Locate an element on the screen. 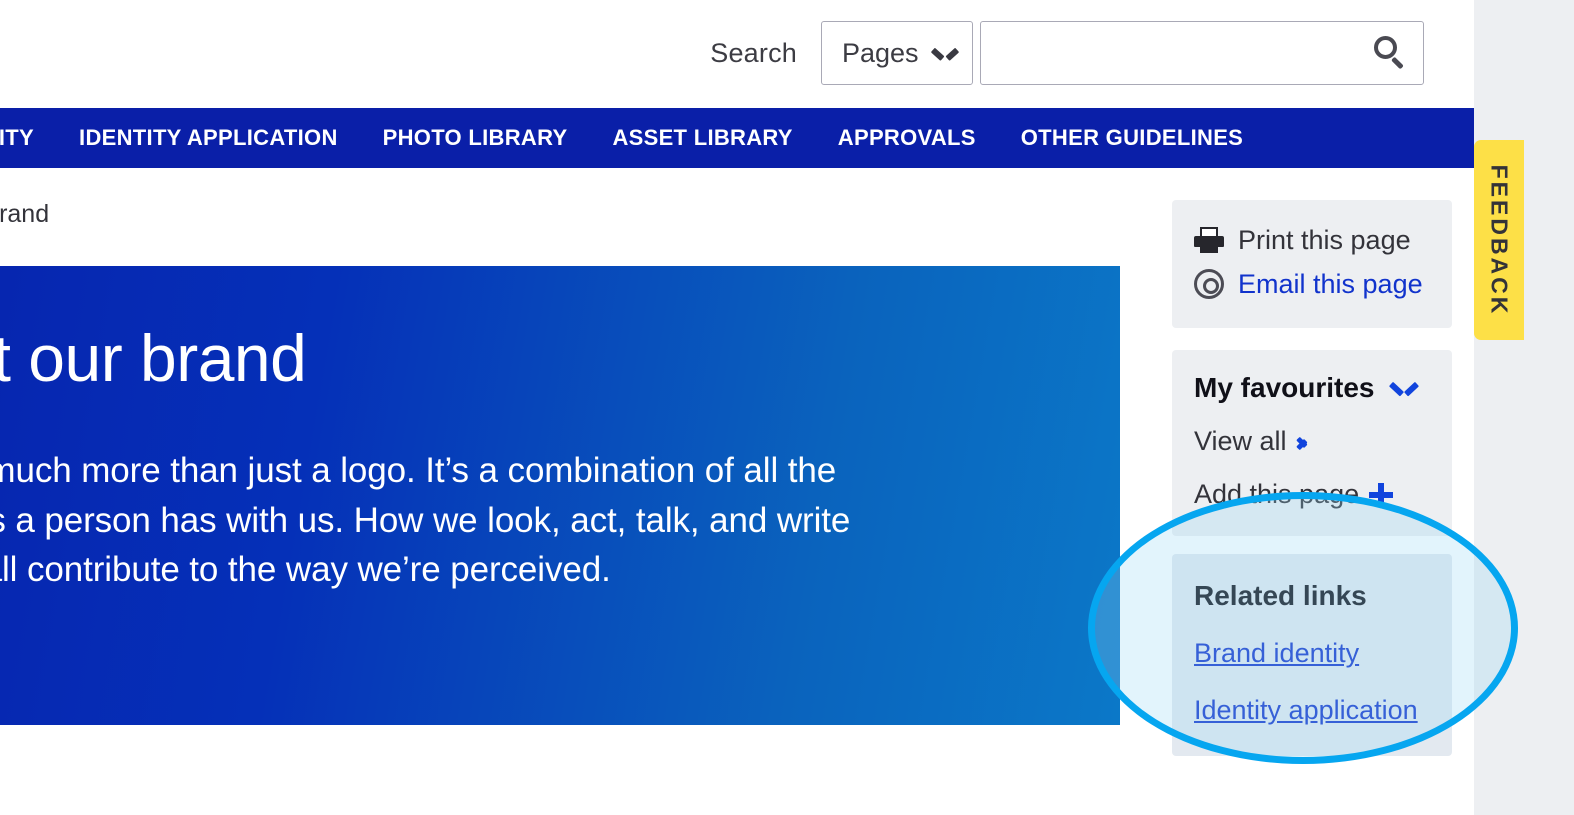 Image resolution: width=1574 pixels, height=815 pixels. email-this-page-label: Email this page is located at coordinates (1330, 283).